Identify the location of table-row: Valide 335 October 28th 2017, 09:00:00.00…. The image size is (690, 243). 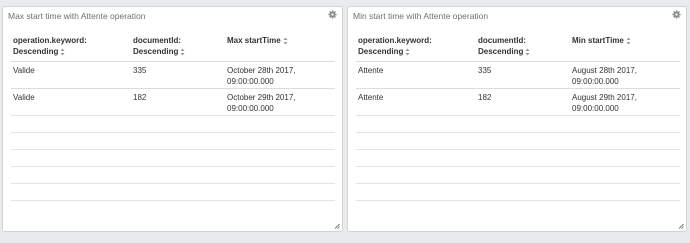
(173, 74).